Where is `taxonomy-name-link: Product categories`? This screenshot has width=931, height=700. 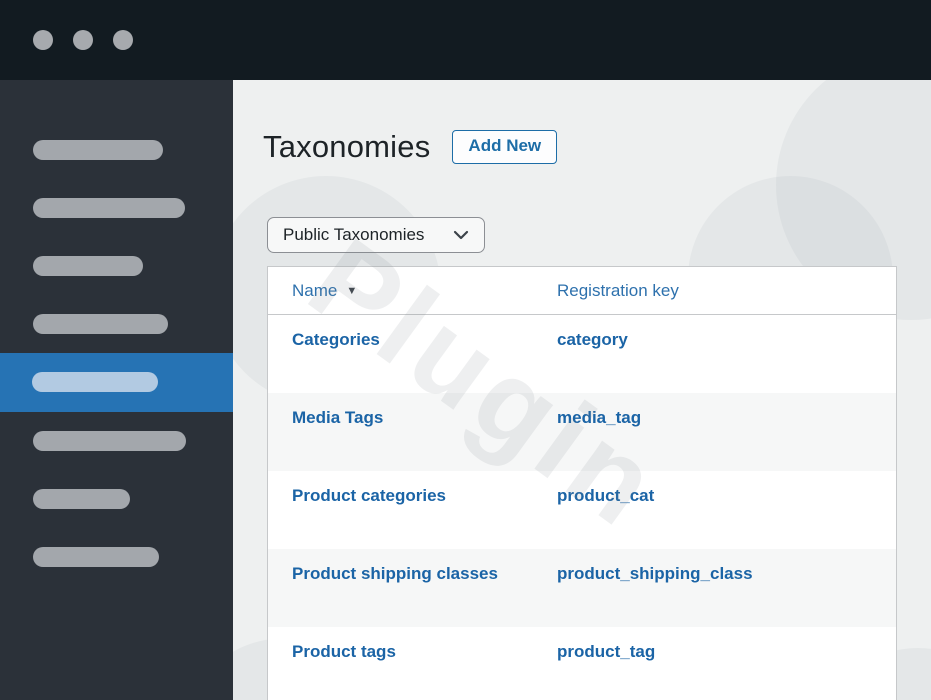 taxonomy-name-link: Product categories is located at coordinates (369, 495).